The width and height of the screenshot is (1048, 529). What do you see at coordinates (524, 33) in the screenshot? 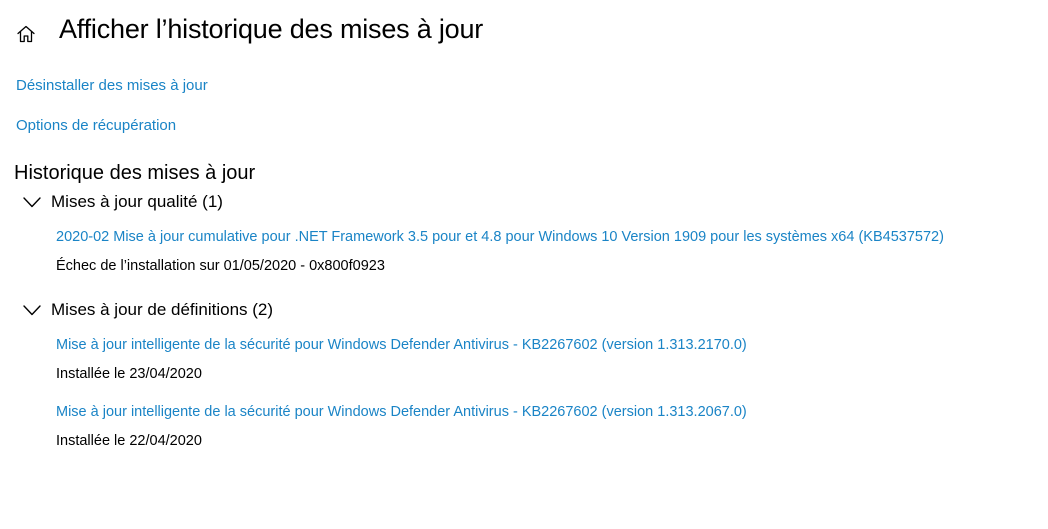
I see `page-header: Afficher l’historique des mises à jour` at bounding box center [524, 33].